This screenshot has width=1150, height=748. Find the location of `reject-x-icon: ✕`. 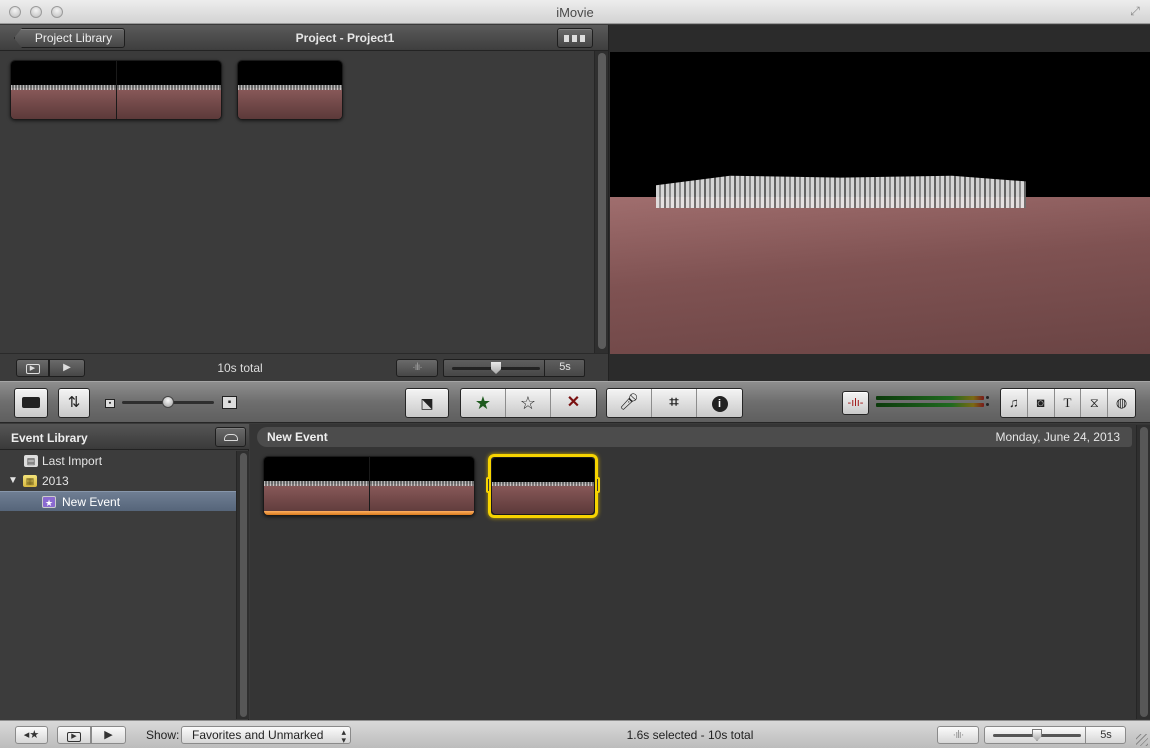

reject-x-icon: ✕ is located at coordinates (573, 402).